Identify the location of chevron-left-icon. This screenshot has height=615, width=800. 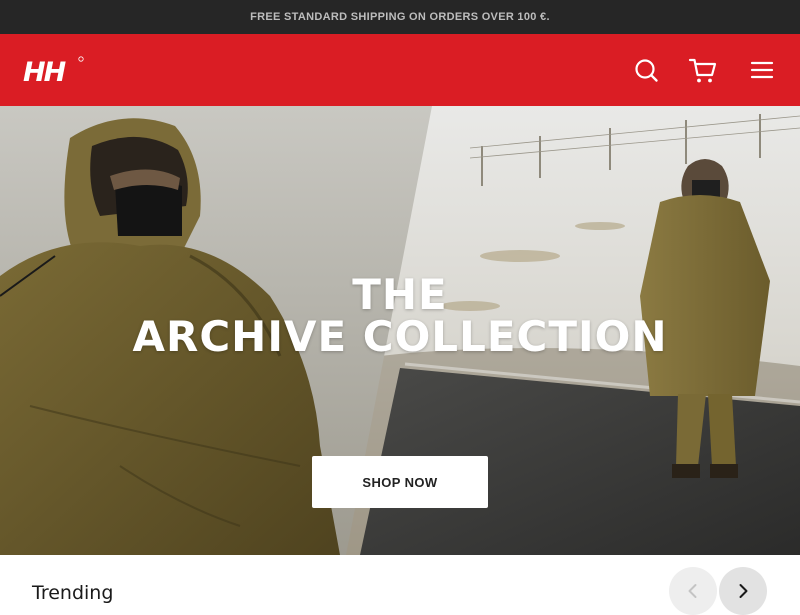
(692, 591).